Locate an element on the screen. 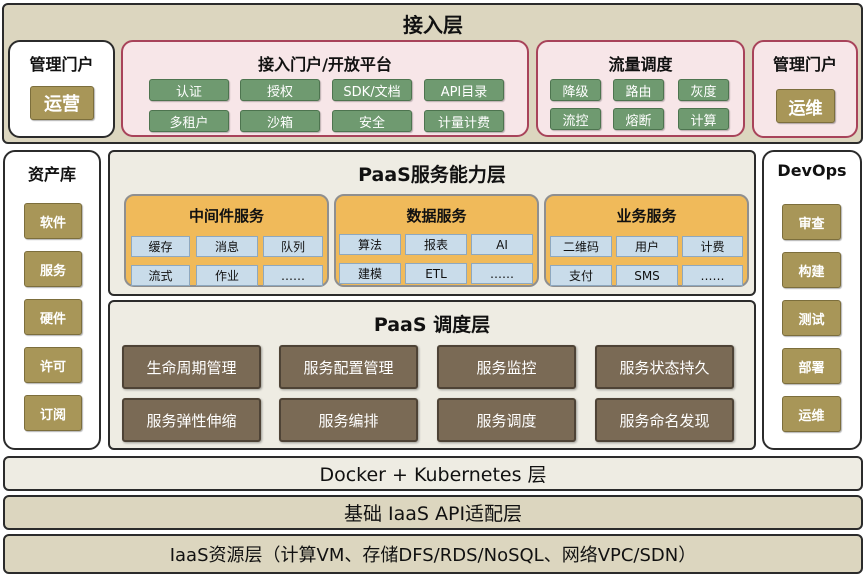 The height and width of the screenshot is (577, 866). auth-button: 认证 is located at coordinates (189, 90).